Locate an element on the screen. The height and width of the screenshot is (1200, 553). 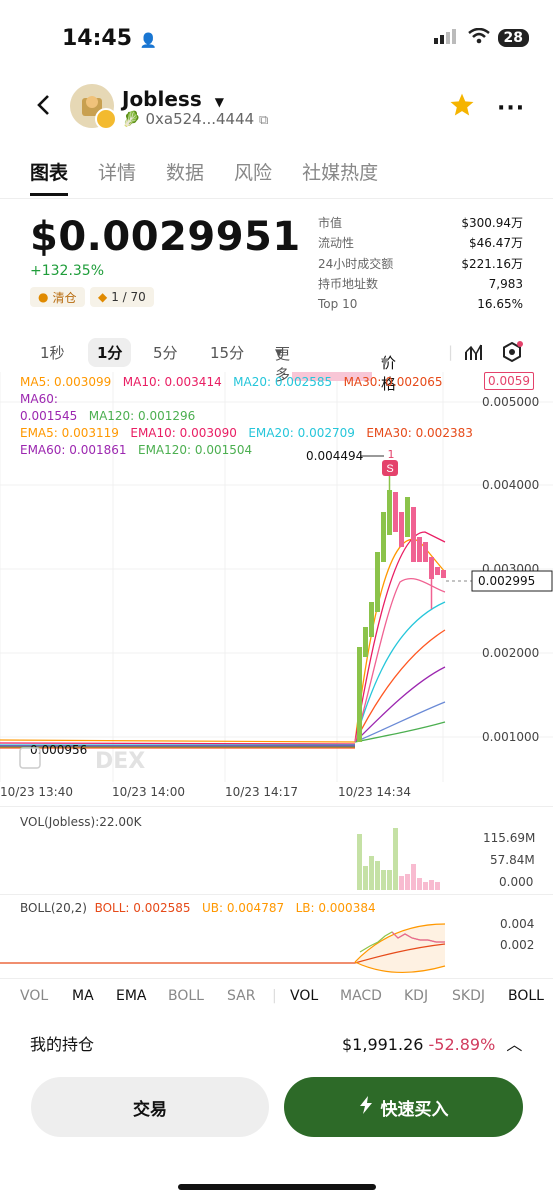
volume-chart is located at coordinates (398, 859).